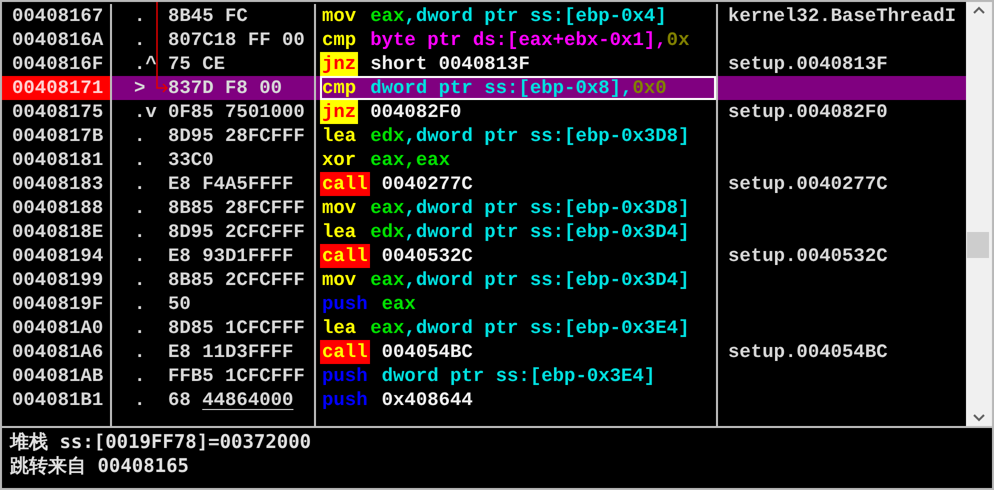 The height and width of the screenshot is (490, 994). I want to click on hex-bytes: 8B85 28FCFFF, so click(236, 208).